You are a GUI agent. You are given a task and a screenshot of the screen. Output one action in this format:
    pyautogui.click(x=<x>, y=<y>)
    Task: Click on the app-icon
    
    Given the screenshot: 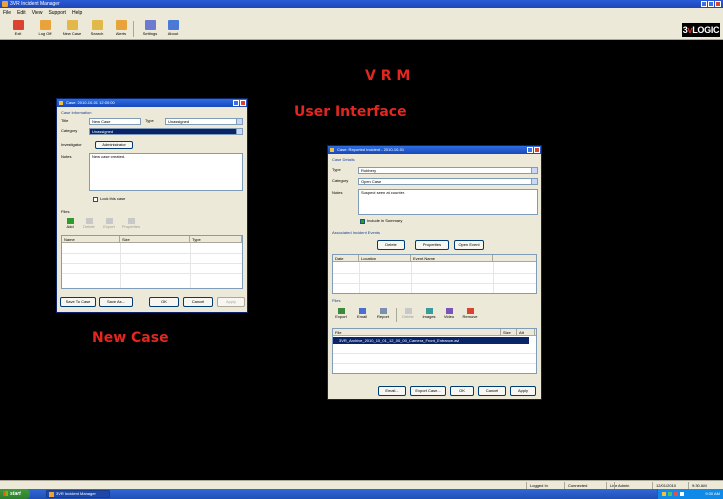 What is the action you would take?
    pyautogui.click(x=5, y=4)
    